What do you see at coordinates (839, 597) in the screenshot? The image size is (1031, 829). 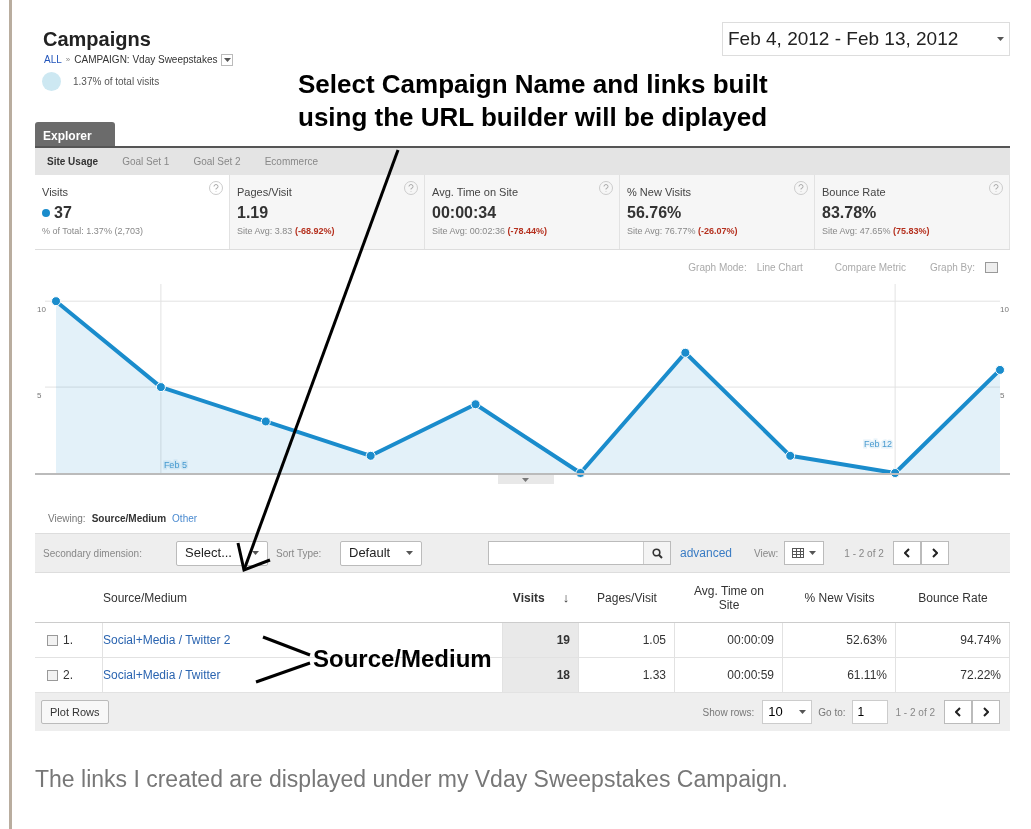 I see `column-header: % New Visits` at bounding box center [839, 597].